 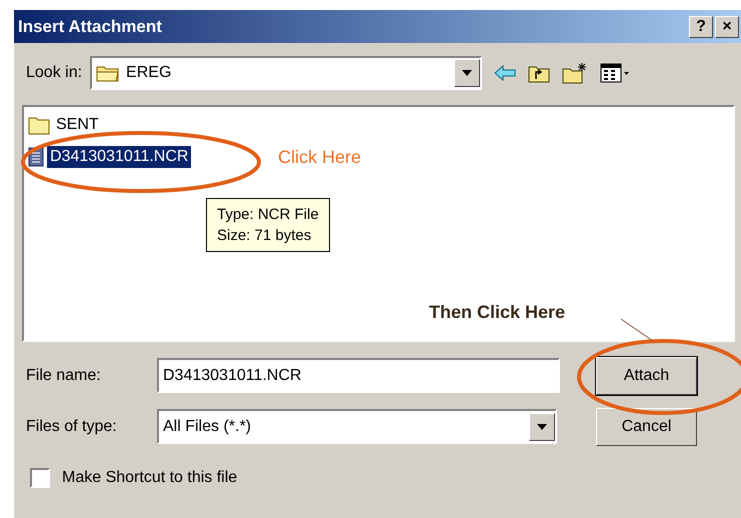 What do you see at coordinates (701, 27) in the screenshot?
I see `help-button: ?` at bounding box center [701, 27].